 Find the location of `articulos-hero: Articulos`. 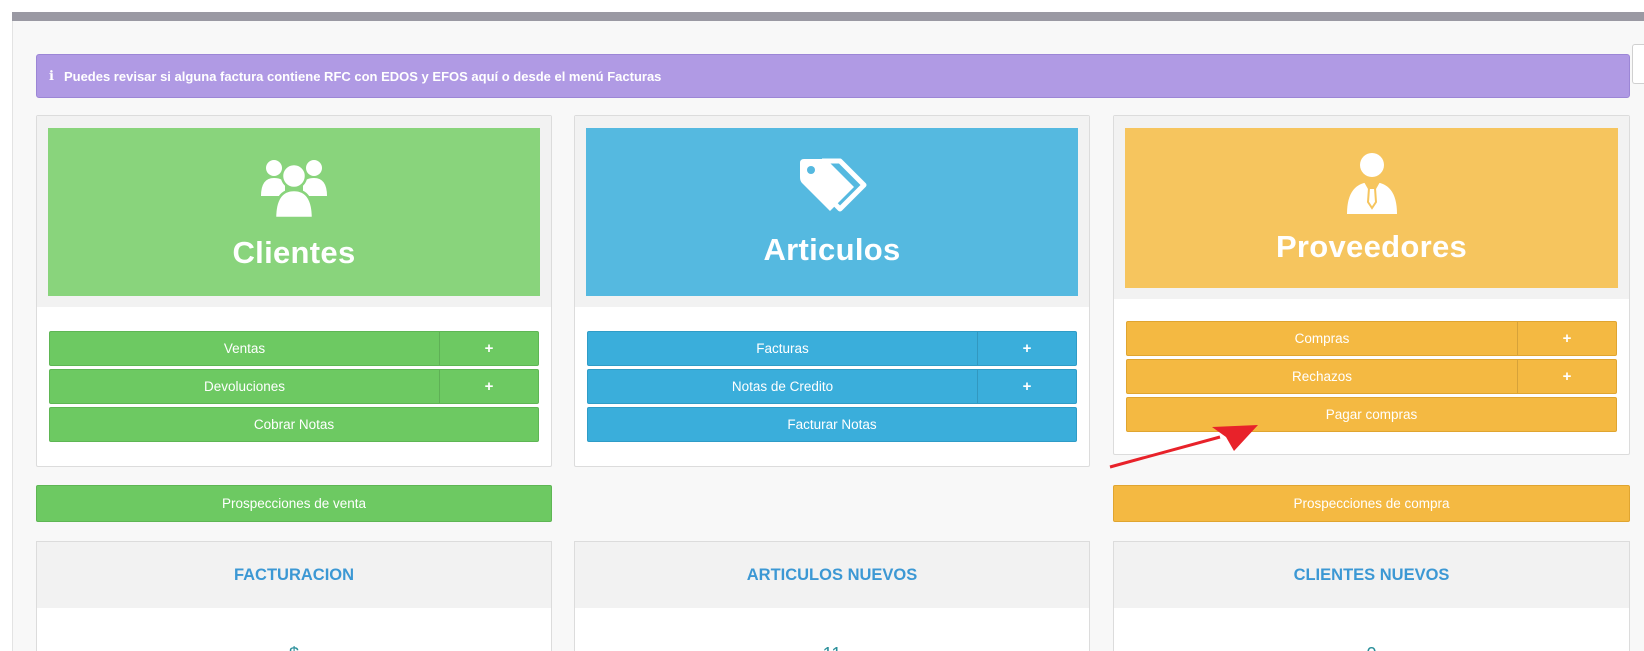

articulos-hero: Articulos is located at coordinates (832, 212).